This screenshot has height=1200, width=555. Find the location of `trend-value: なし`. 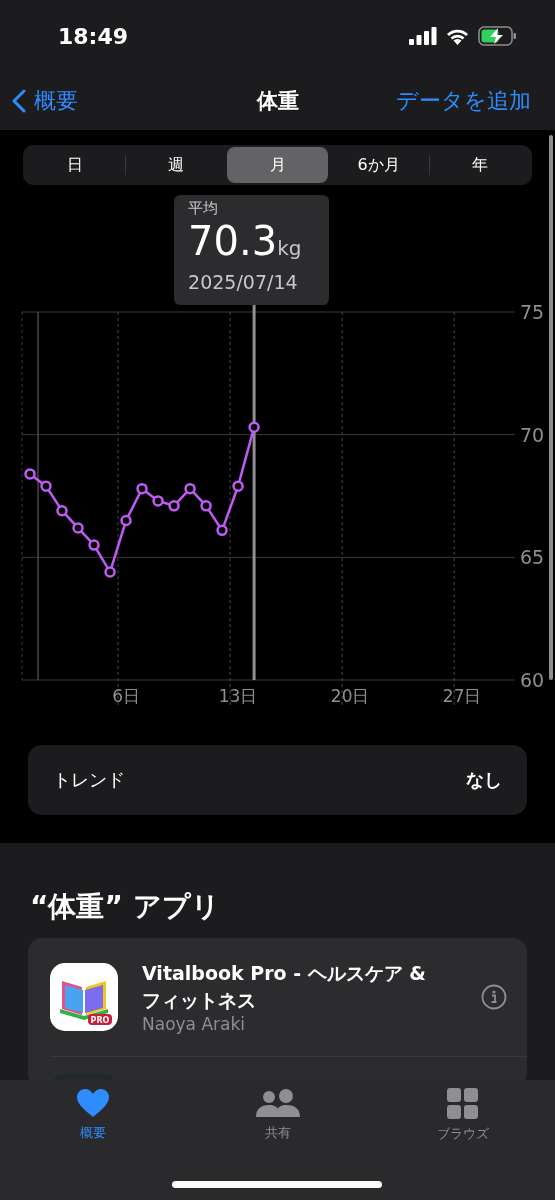

trend-value: なし is located at coordinates (484, 780).